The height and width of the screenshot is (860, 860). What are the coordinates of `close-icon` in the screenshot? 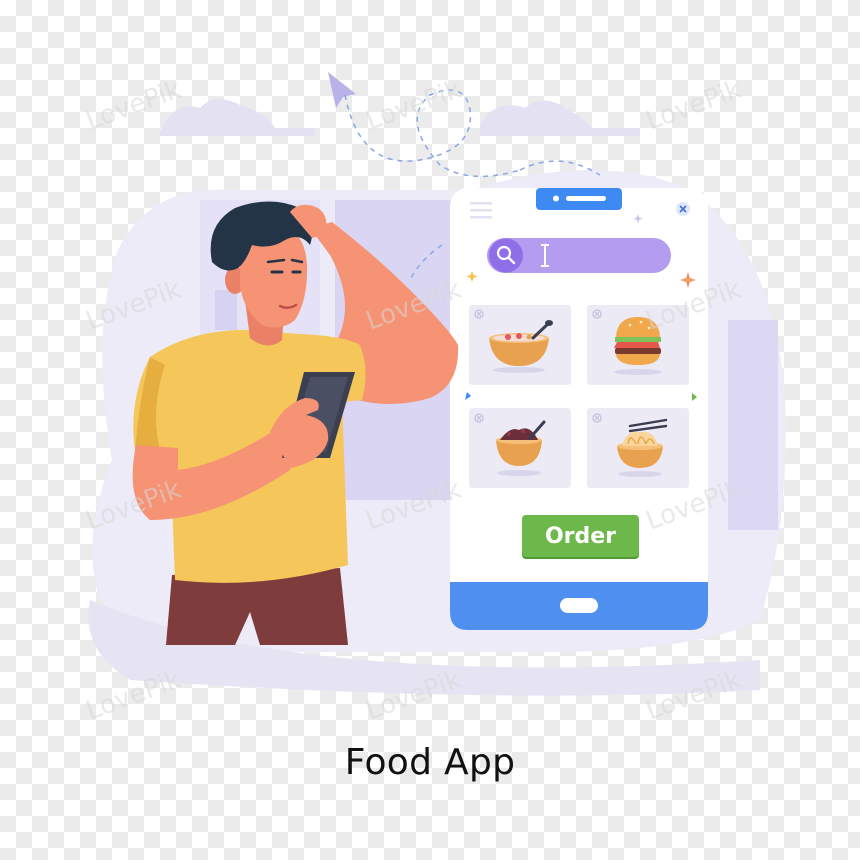 It's located at (683, 209).